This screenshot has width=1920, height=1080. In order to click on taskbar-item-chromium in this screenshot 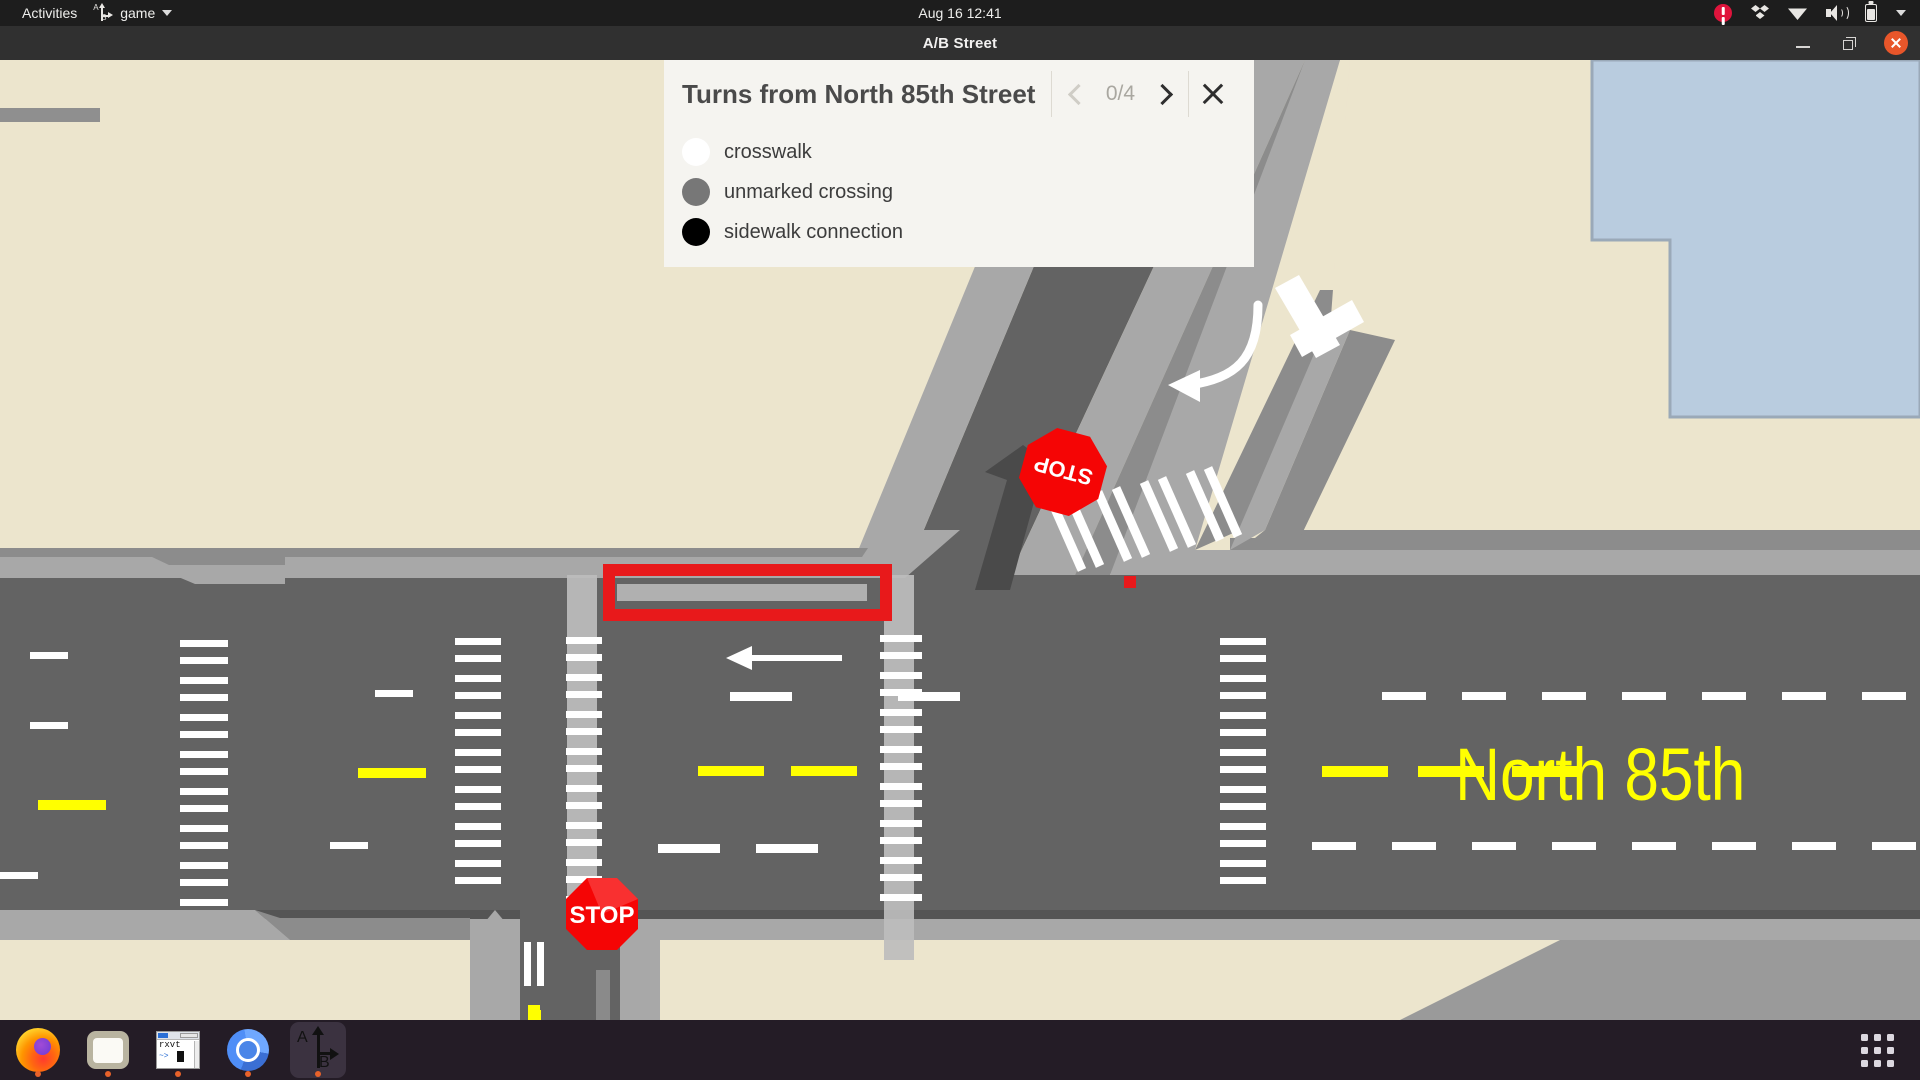, I will do `click(248, 1050)`.